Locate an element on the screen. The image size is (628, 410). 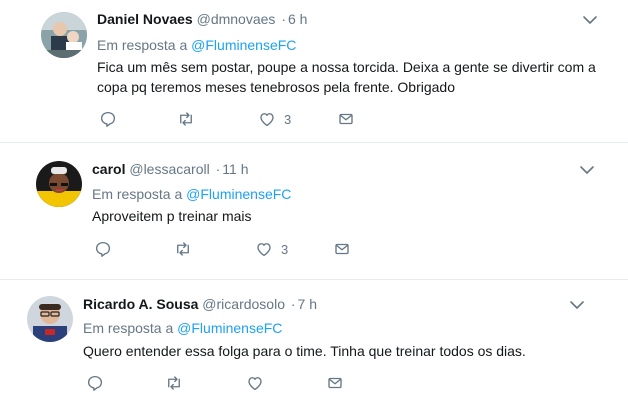
display-name: Daniel Novaes is located at coordinates (145, 19).